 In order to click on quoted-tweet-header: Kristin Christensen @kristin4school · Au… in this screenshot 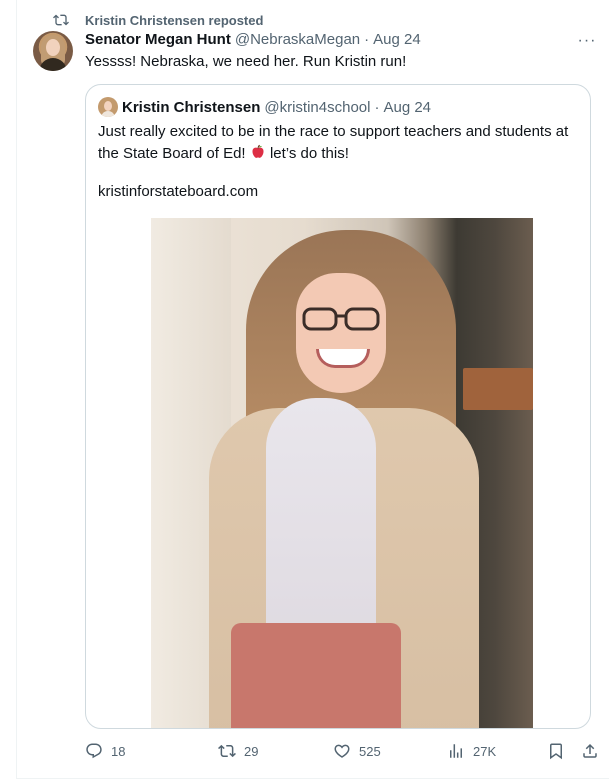, I will do `click(264, 107)`.